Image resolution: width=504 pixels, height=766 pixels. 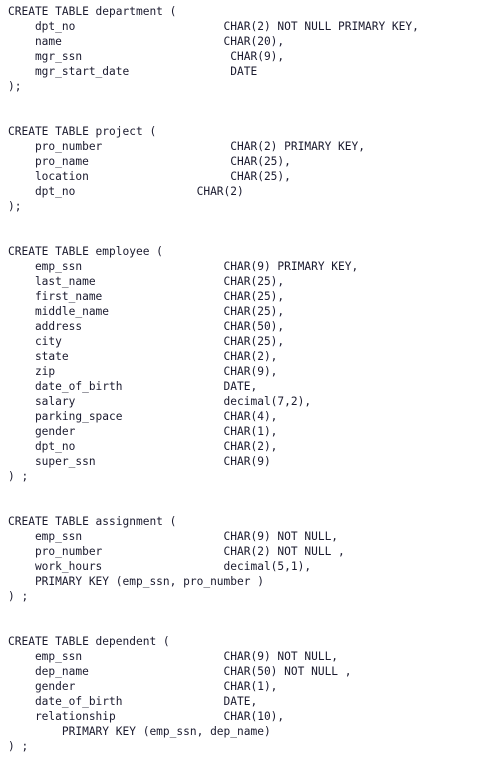 I want to click on column-definition-line: pro_number CHAR(2) NOT NULL ,, so click(x=176, y=551).